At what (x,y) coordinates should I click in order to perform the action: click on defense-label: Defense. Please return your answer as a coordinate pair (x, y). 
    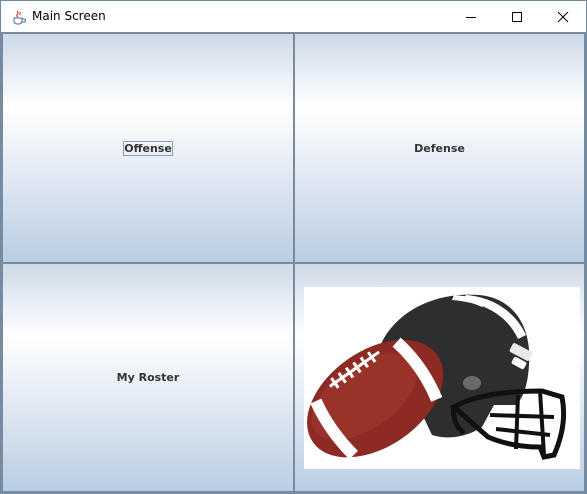
    Looking at the image, I should click on (439, 148).